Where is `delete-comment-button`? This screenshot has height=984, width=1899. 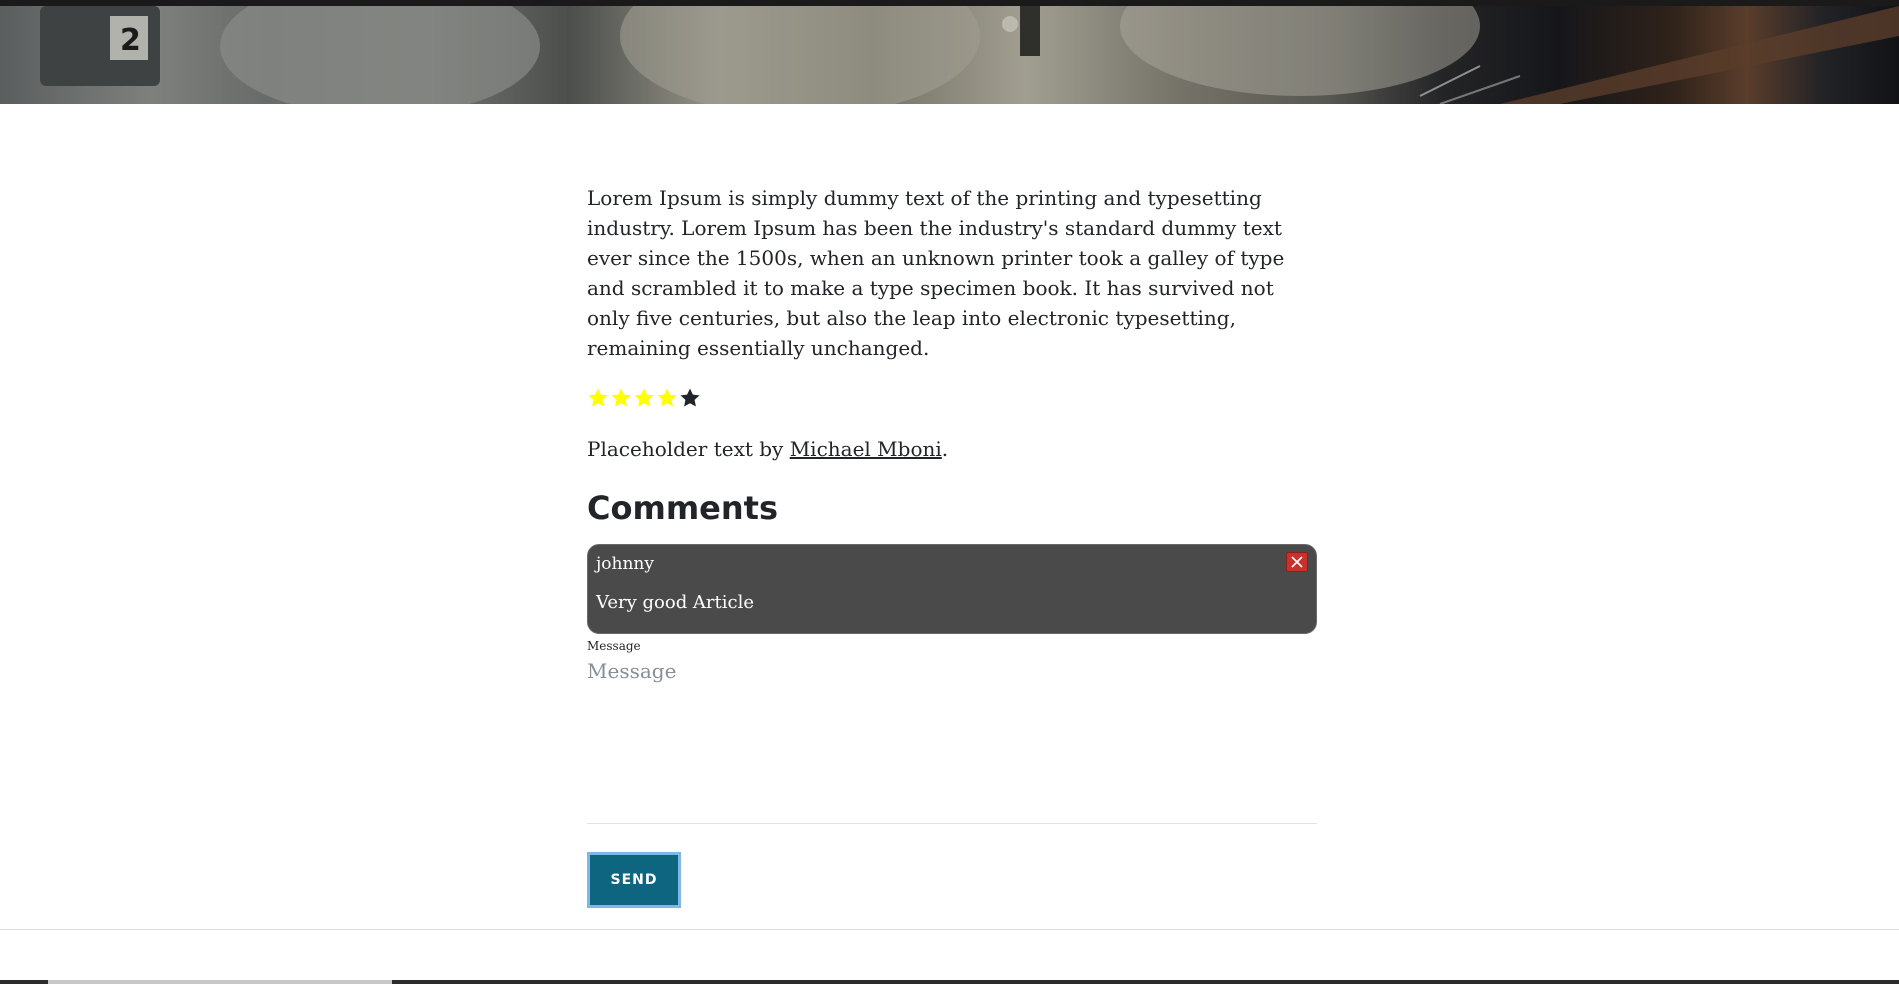
delete-comment-button is located at coordinates (1297, 562).